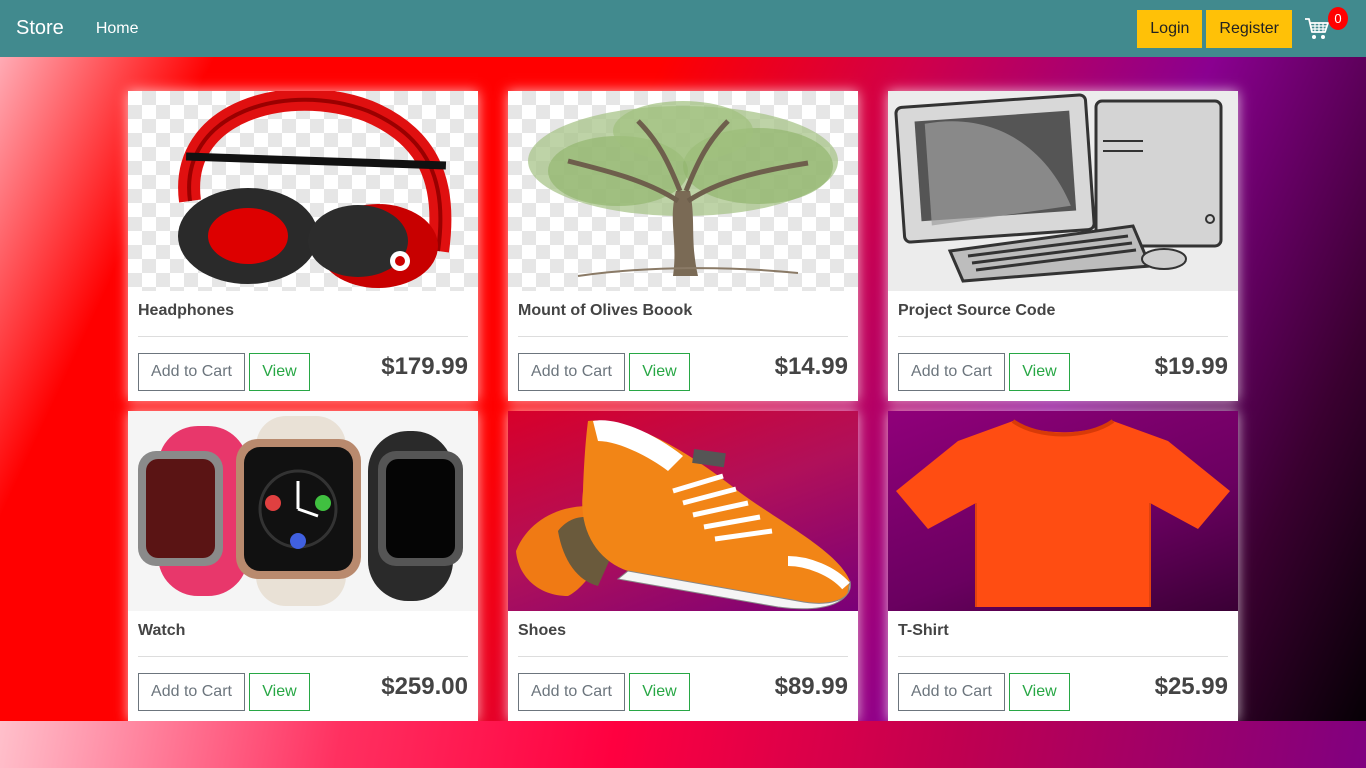 This screenshot has height=768, width=1366. I want to click on headphones-image, so click(315, 189).